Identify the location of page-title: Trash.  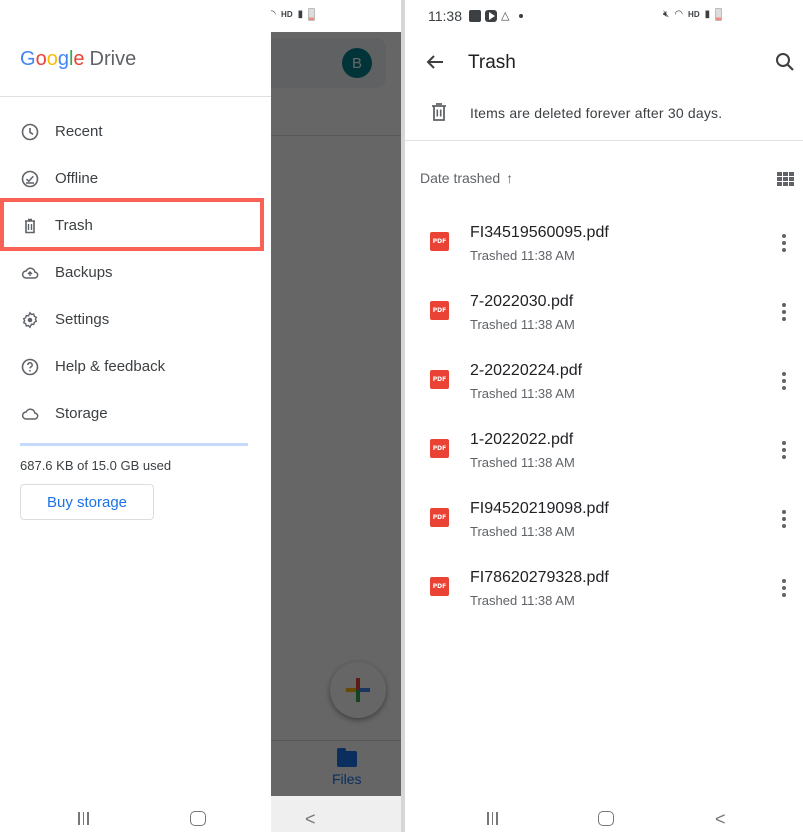
(492, 62).